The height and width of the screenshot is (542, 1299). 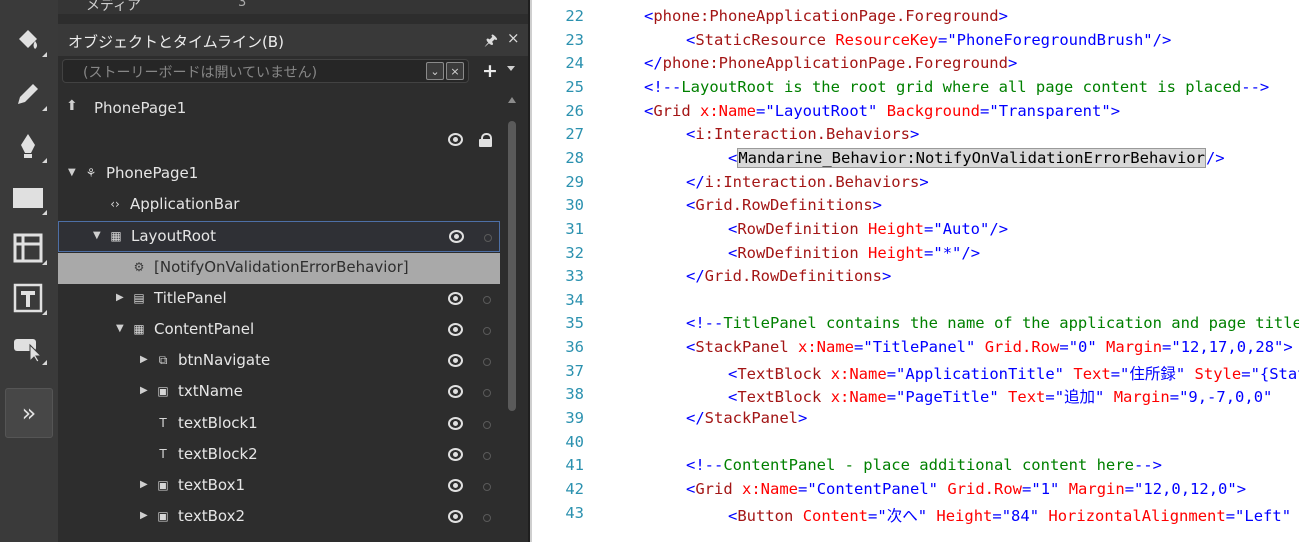 I want to click on storyboard-selector: (ストーリーボードは開いていません) ⌄ ×, so click(x=265, y=71).